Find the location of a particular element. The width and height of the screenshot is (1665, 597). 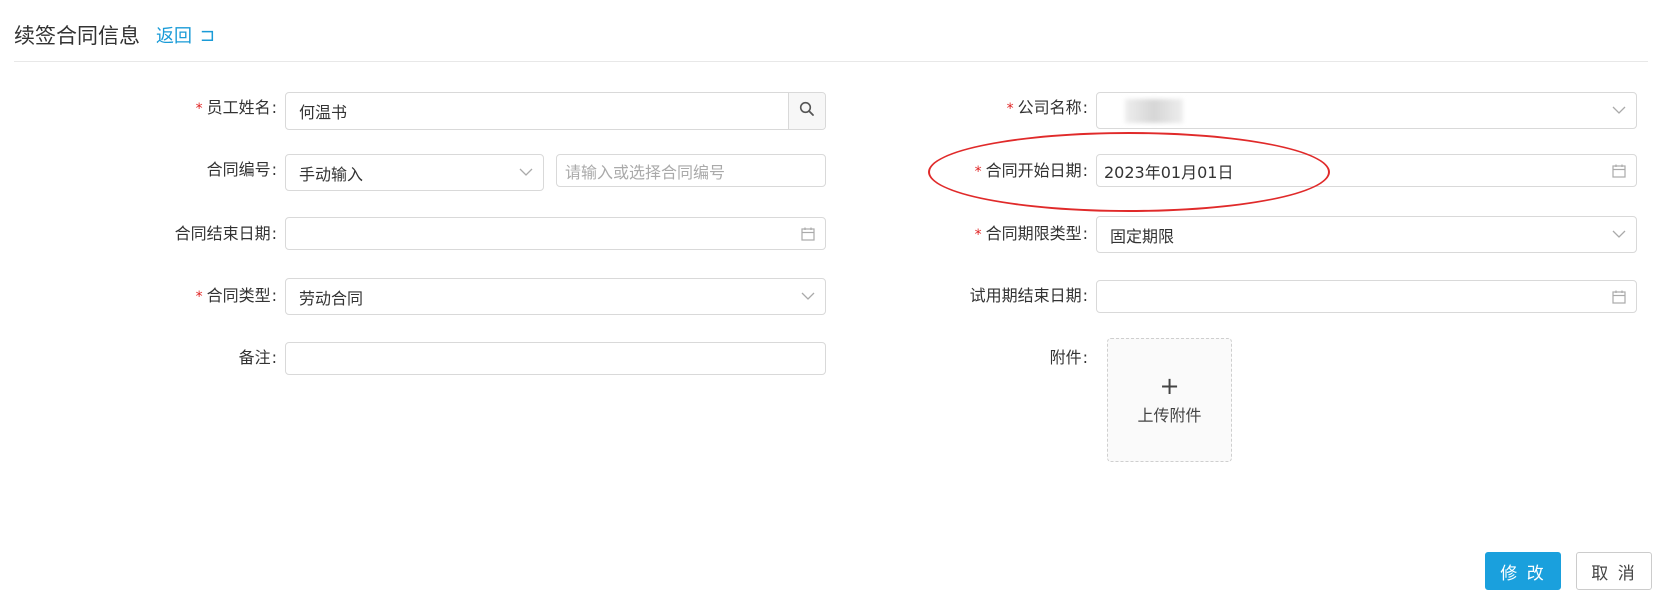

search-icon is located at coordinates (807, 111).